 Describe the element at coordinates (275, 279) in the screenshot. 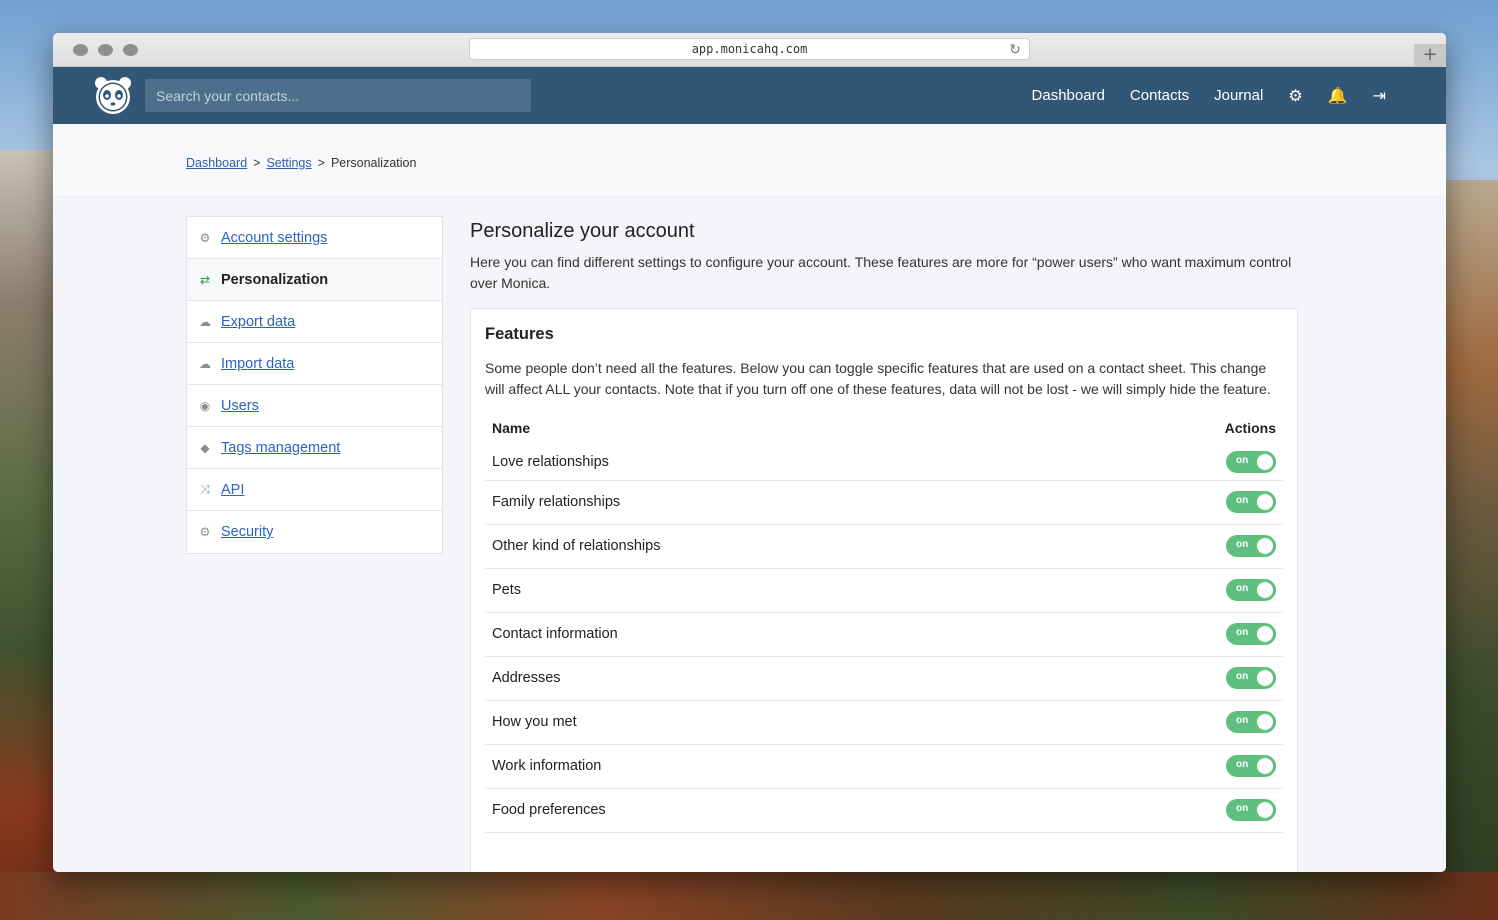

I see `sidebar-item-label: Personalization` at that location.